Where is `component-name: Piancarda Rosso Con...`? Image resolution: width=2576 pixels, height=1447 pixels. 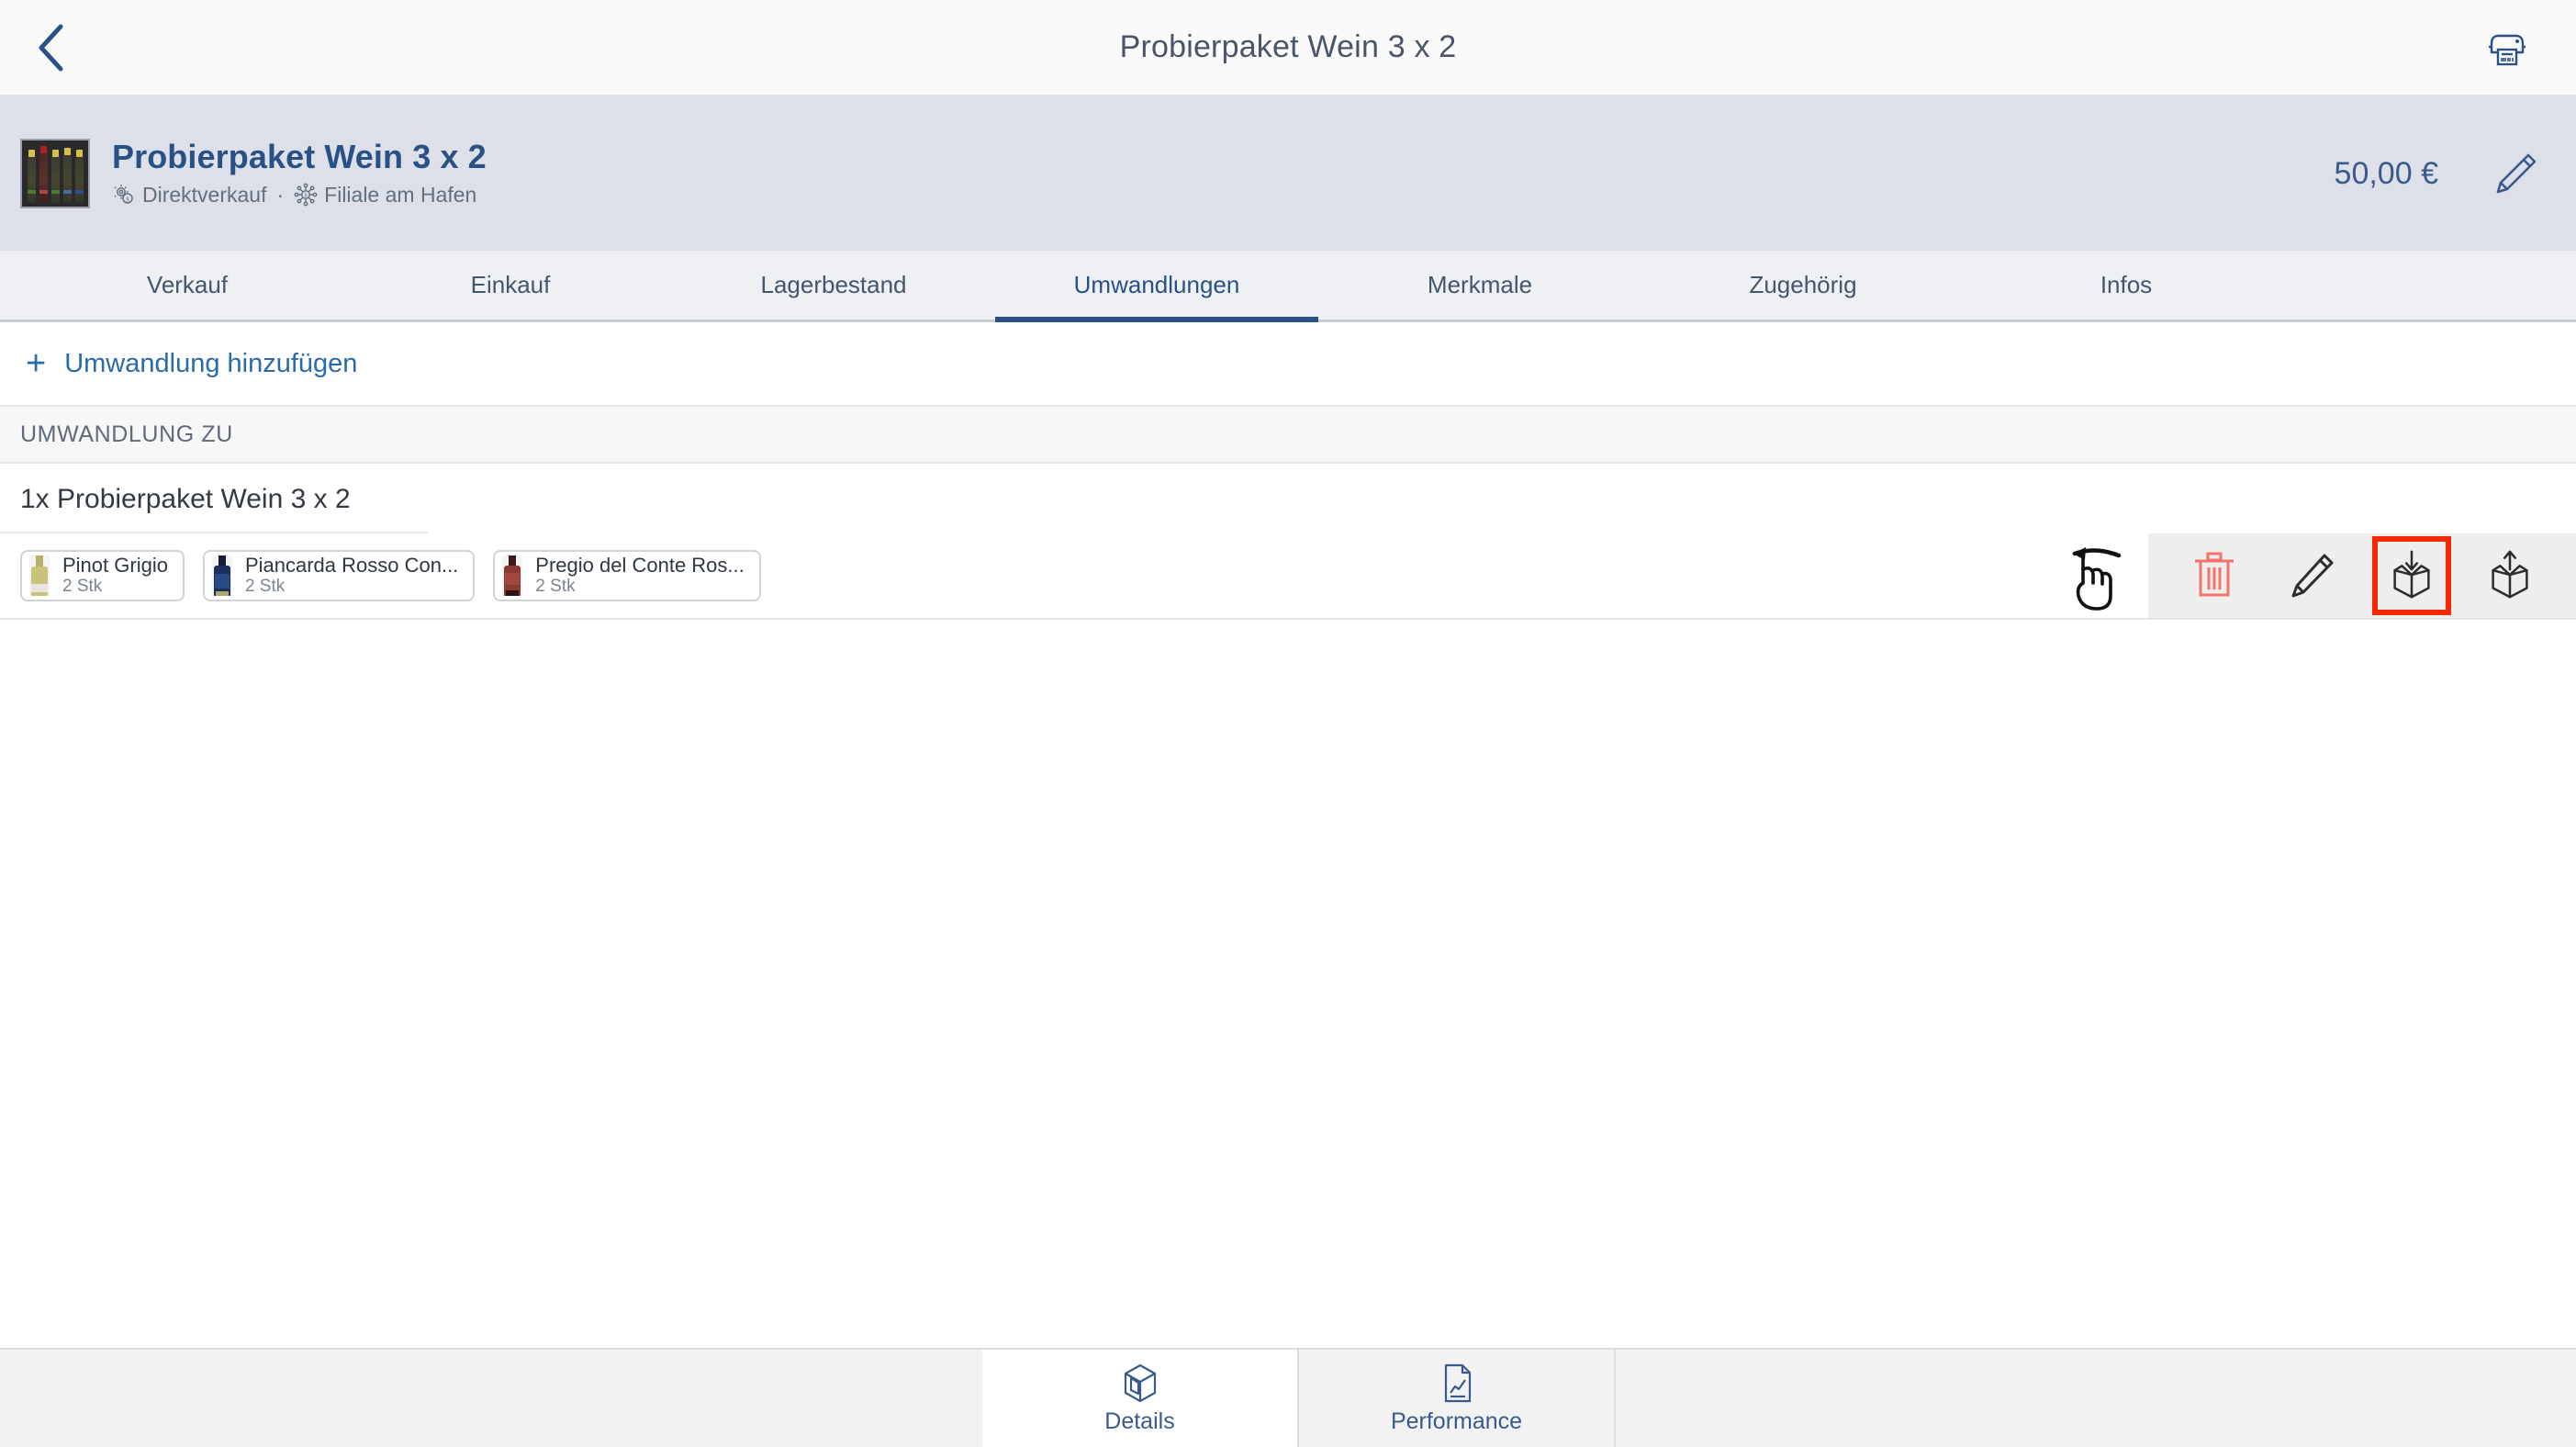
component-name: Piancarda Rosso Con... is located at coordinates (351, 565).